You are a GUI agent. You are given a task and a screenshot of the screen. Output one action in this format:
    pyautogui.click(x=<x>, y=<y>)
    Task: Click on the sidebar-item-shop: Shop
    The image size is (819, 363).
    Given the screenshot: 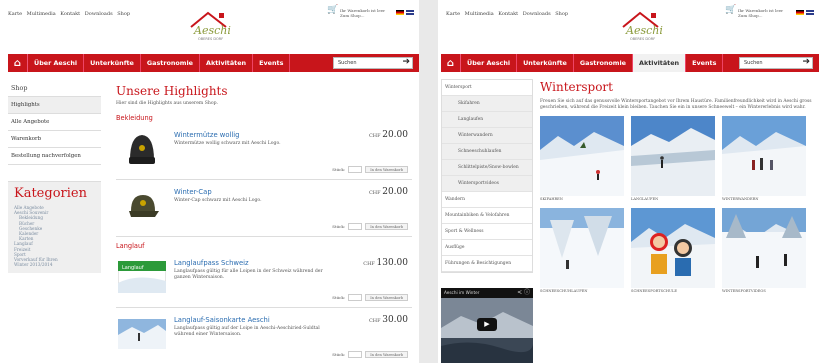 What is the action you would take?
    pyautogui.click(x=54, y=88)
    